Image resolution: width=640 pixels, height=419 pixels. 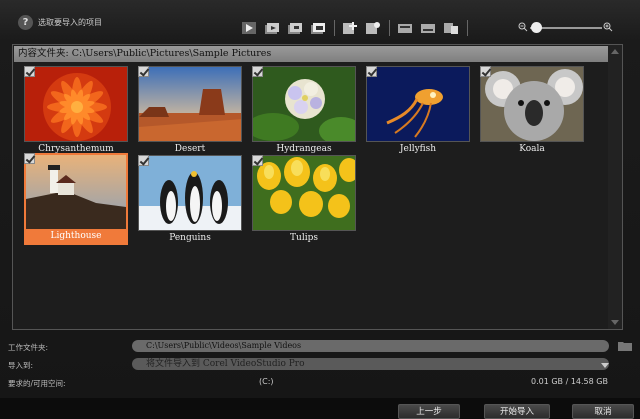 What do you see at coordinates (190, 193) in the screenshot?
I see `penguins-image` at bounding box center [190, 193].